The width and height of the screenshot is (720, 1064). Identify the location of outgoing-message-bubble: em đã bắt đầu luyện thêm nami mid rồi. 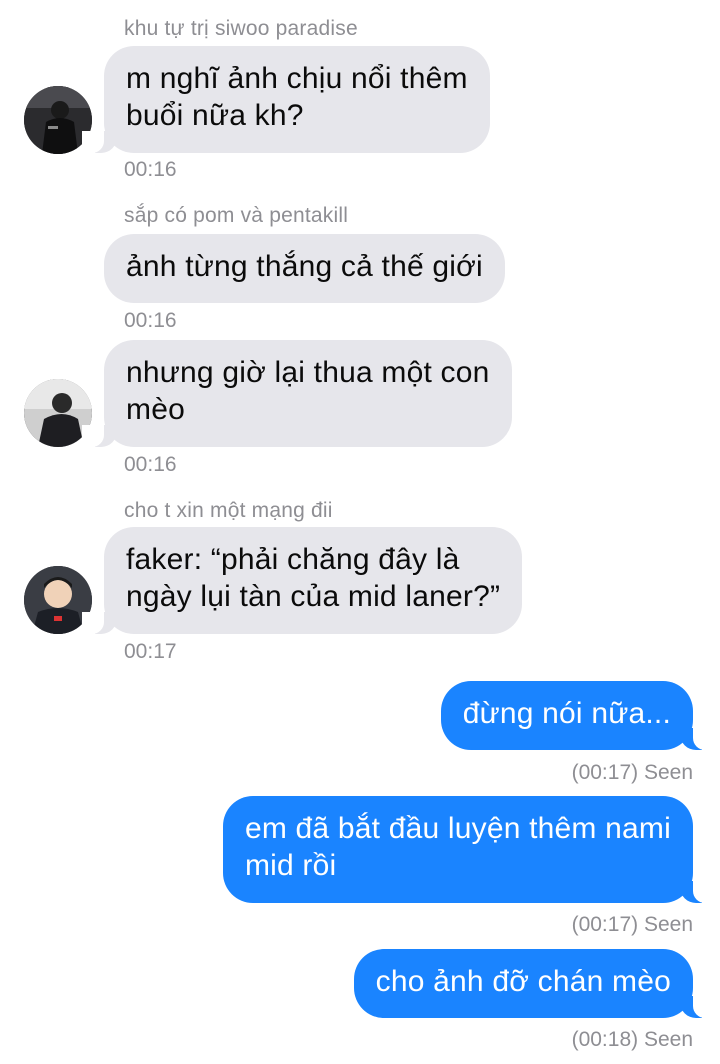
(469, 849).